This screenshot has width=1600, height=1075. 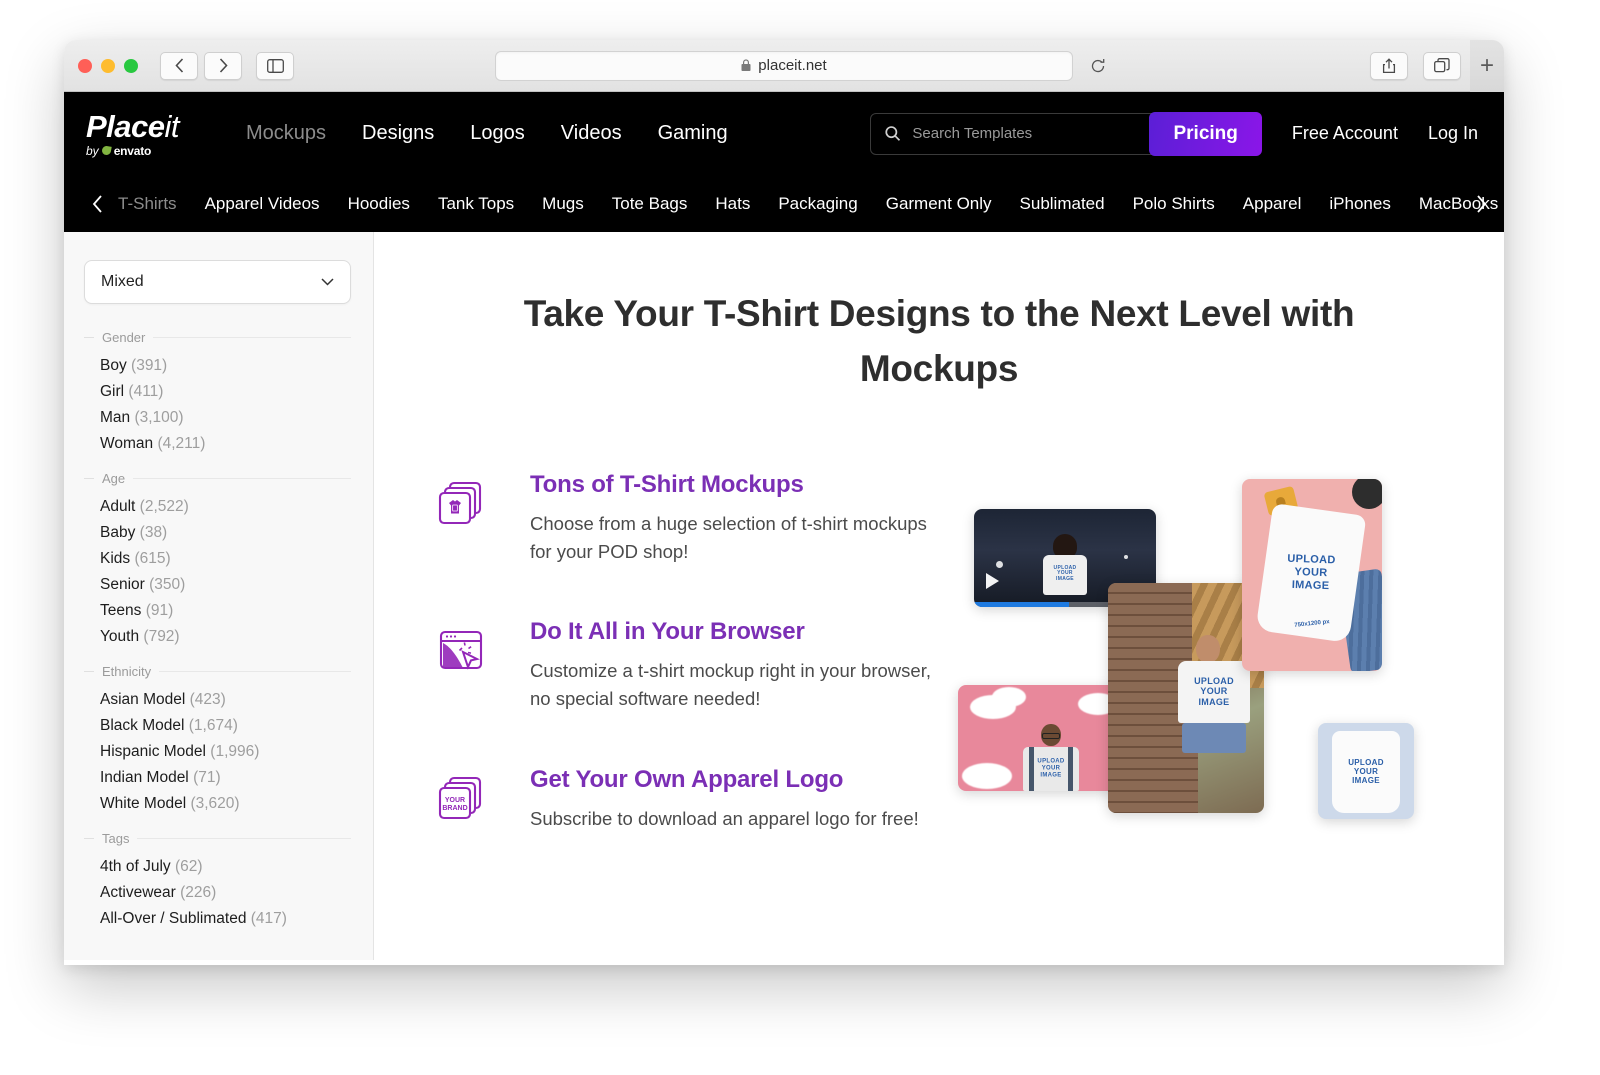 What do you see at coordinates (379, 204) in the screenshot?
I see `category-hoodies: Hoodies` at bounding box center [379, 204].